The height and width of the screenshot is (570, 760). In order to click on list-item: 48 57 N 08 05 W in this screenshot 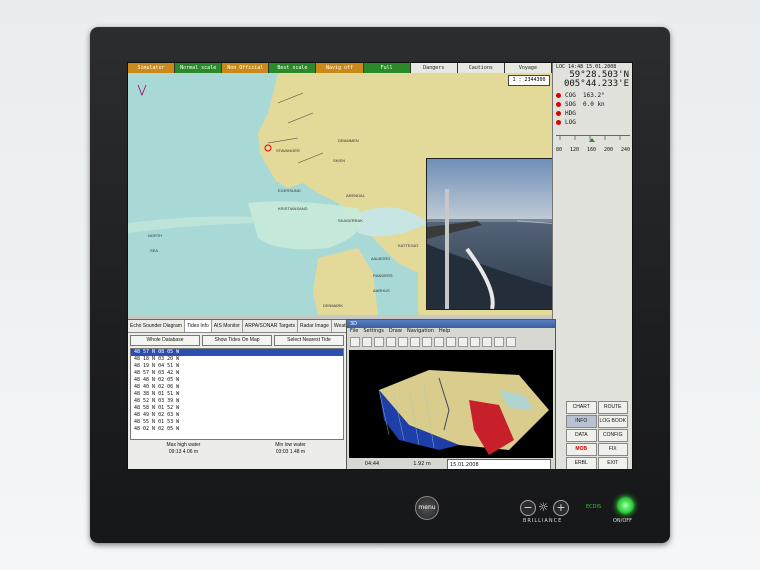, I will do `click(237, 352)`.